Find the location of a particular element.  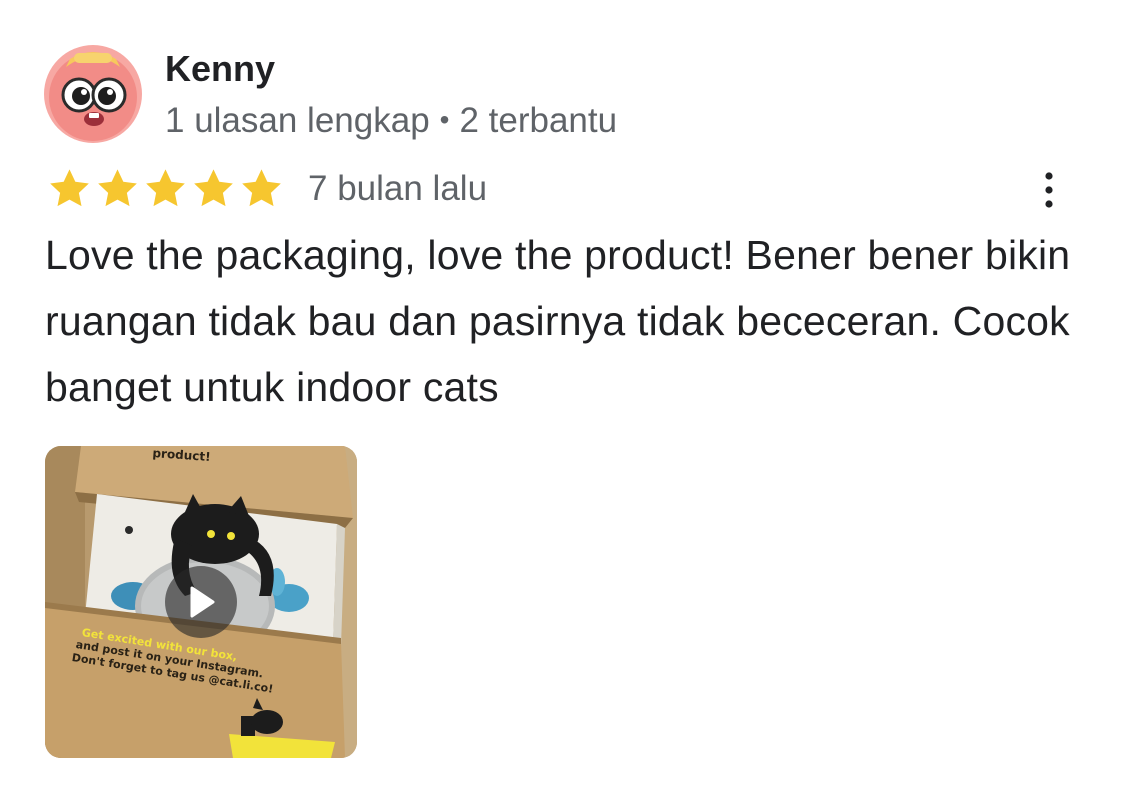

more-vert-icon is located at coordinates (1049, 190).